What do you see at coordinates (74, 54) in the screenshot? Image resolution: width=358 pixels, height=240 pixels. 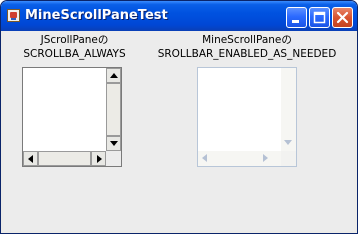 I see `left-pane-label-line2: SCROLLBA_ALWAYS` at bounding box center [74, 54].